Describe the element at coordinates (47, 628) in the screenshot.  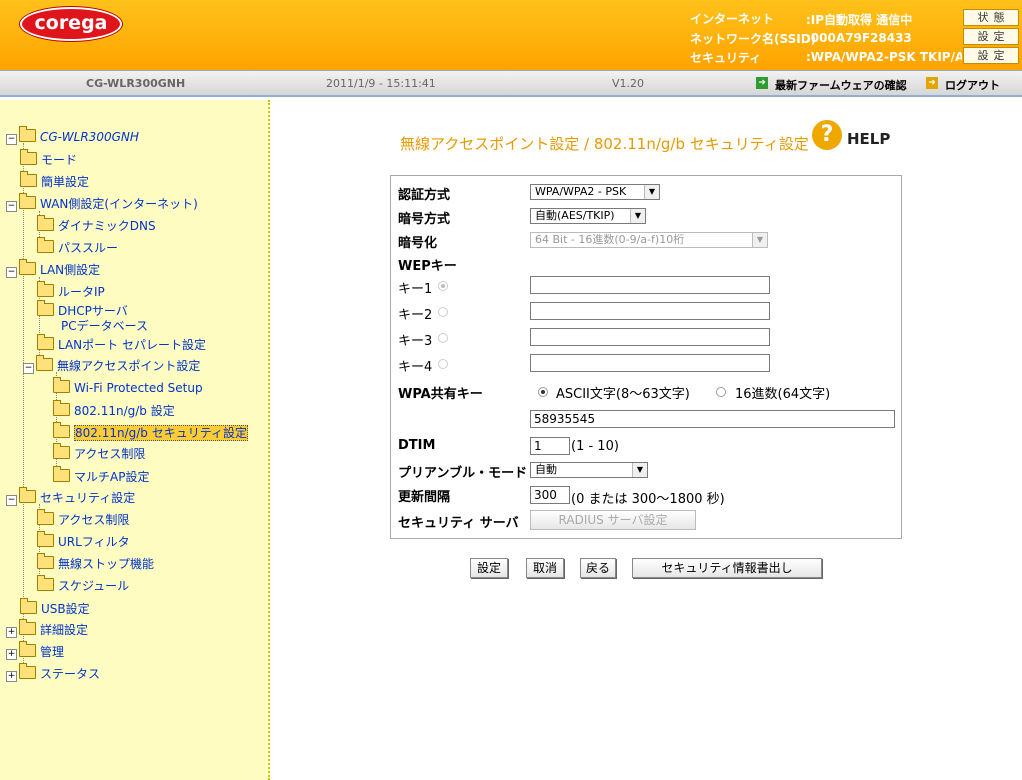
I see `sidebar-item-advanced: + 詳細設定` at that location.